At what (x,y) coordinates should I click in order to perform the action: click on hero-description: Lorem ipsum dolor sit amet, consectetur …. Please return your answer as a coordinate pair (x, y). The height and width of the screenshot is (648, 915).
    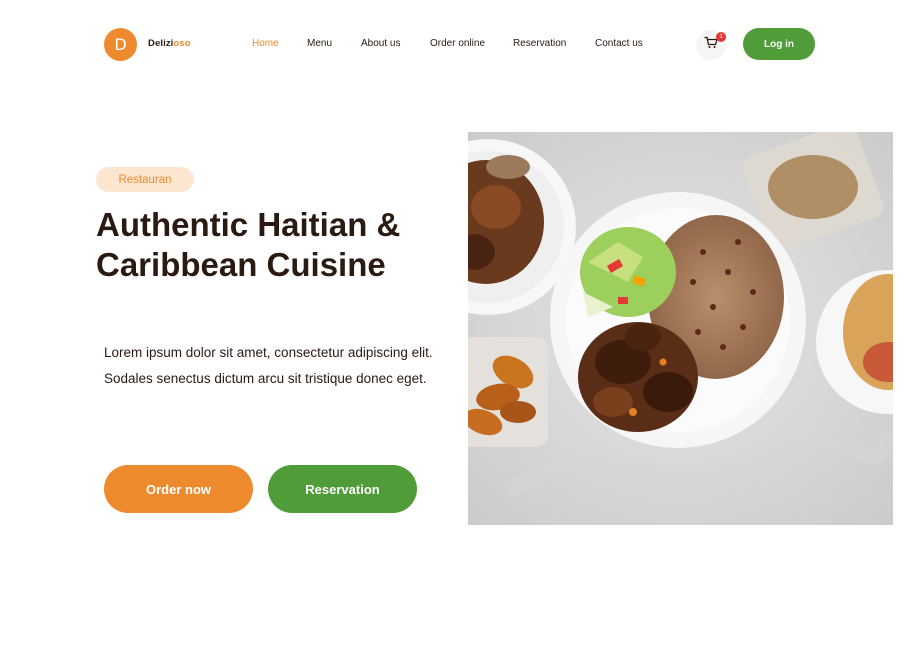
    Looking at the image, I should click on (268, 365).